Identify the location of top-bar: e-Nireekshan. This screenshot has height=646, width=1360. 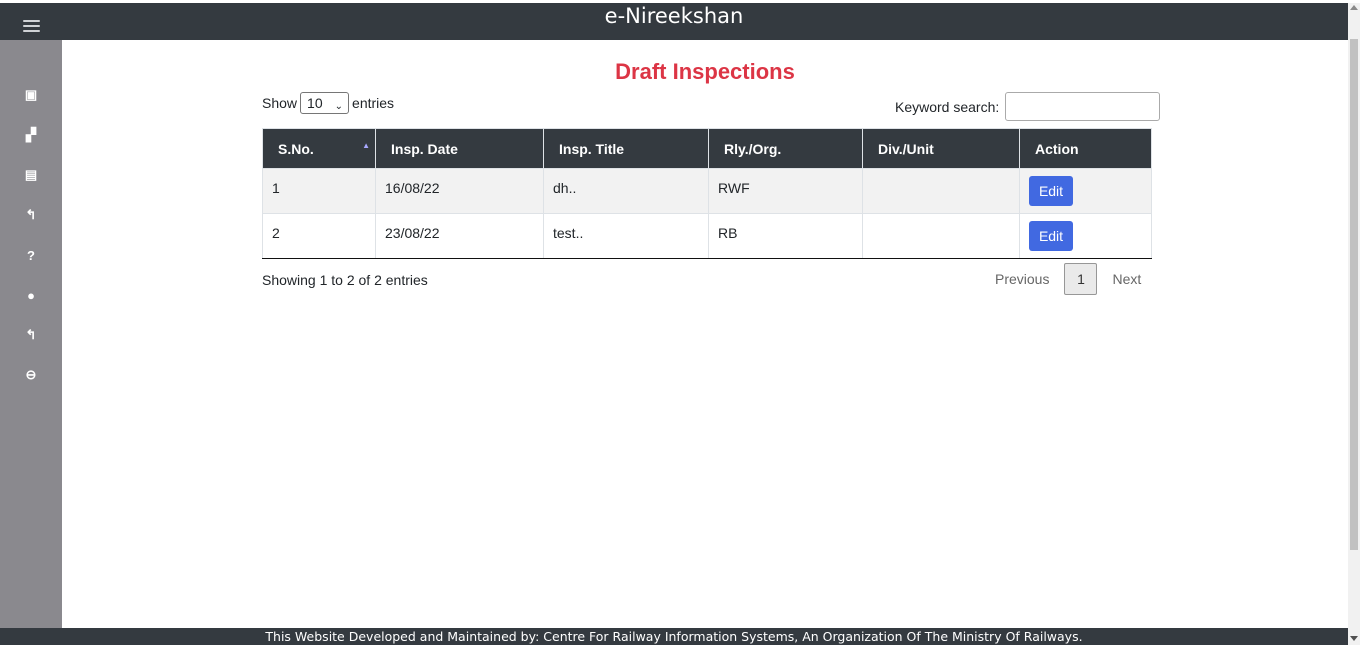
(674, 21).